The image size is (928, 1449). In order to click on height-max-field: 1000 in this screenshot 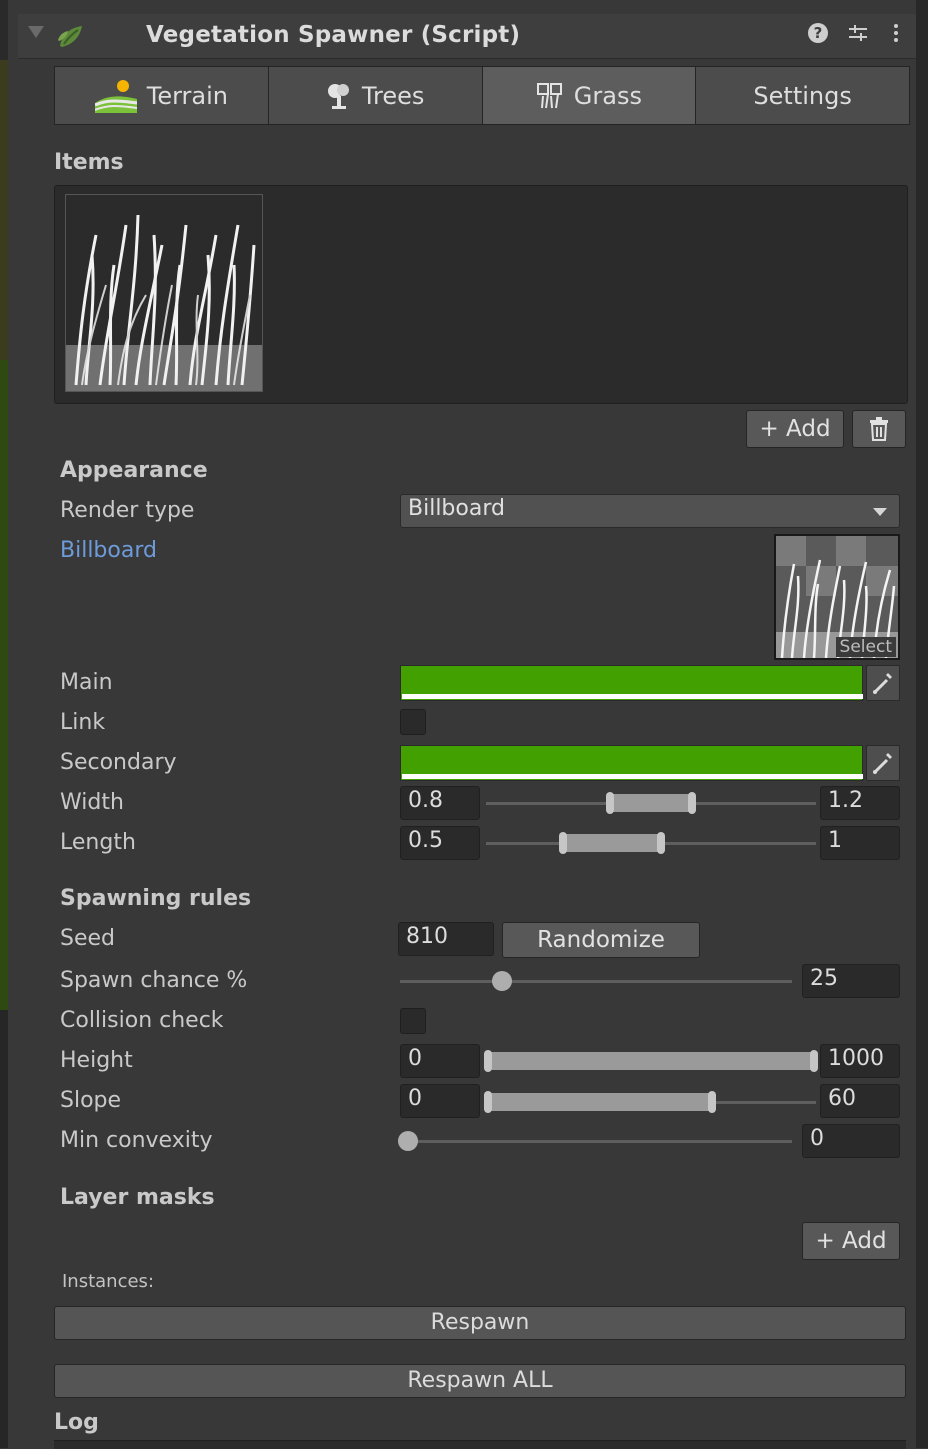, I will do `click(860, 1061)`.